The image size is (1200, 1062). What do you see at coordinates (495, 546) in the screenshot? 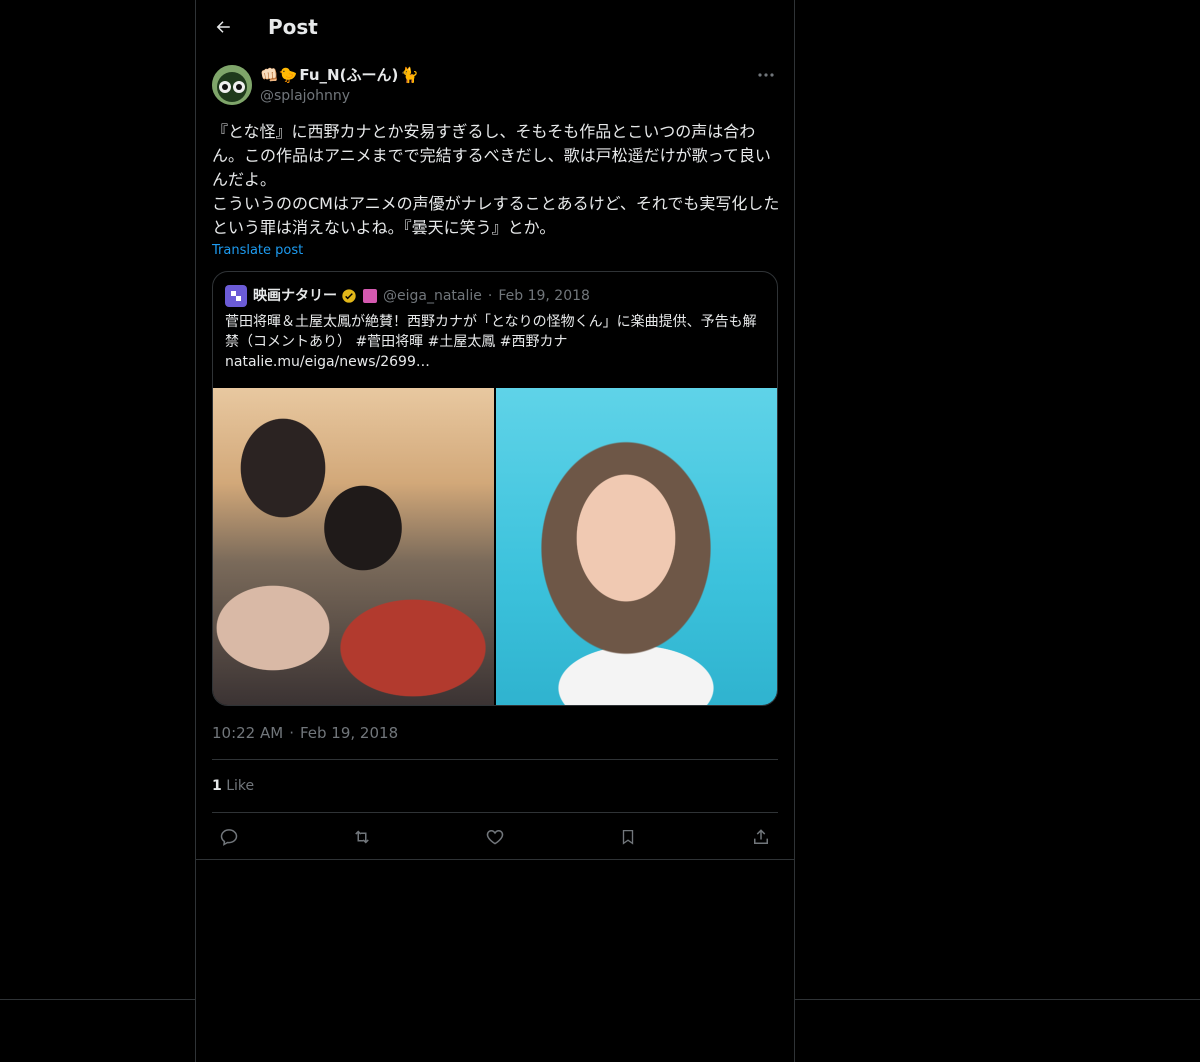
I see `quoted-media-grid` at bounding box center [495, 546].